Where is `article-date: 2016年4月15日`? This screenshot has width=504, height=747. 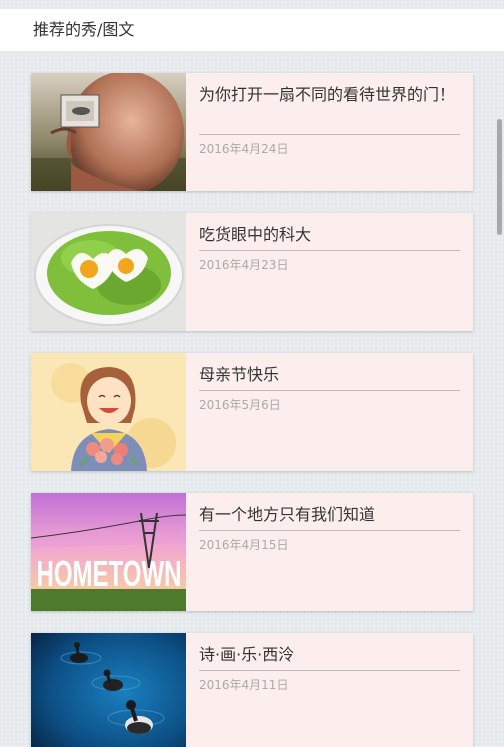
article-date: 2016年4月15日 is located at coordinates (244, 545).